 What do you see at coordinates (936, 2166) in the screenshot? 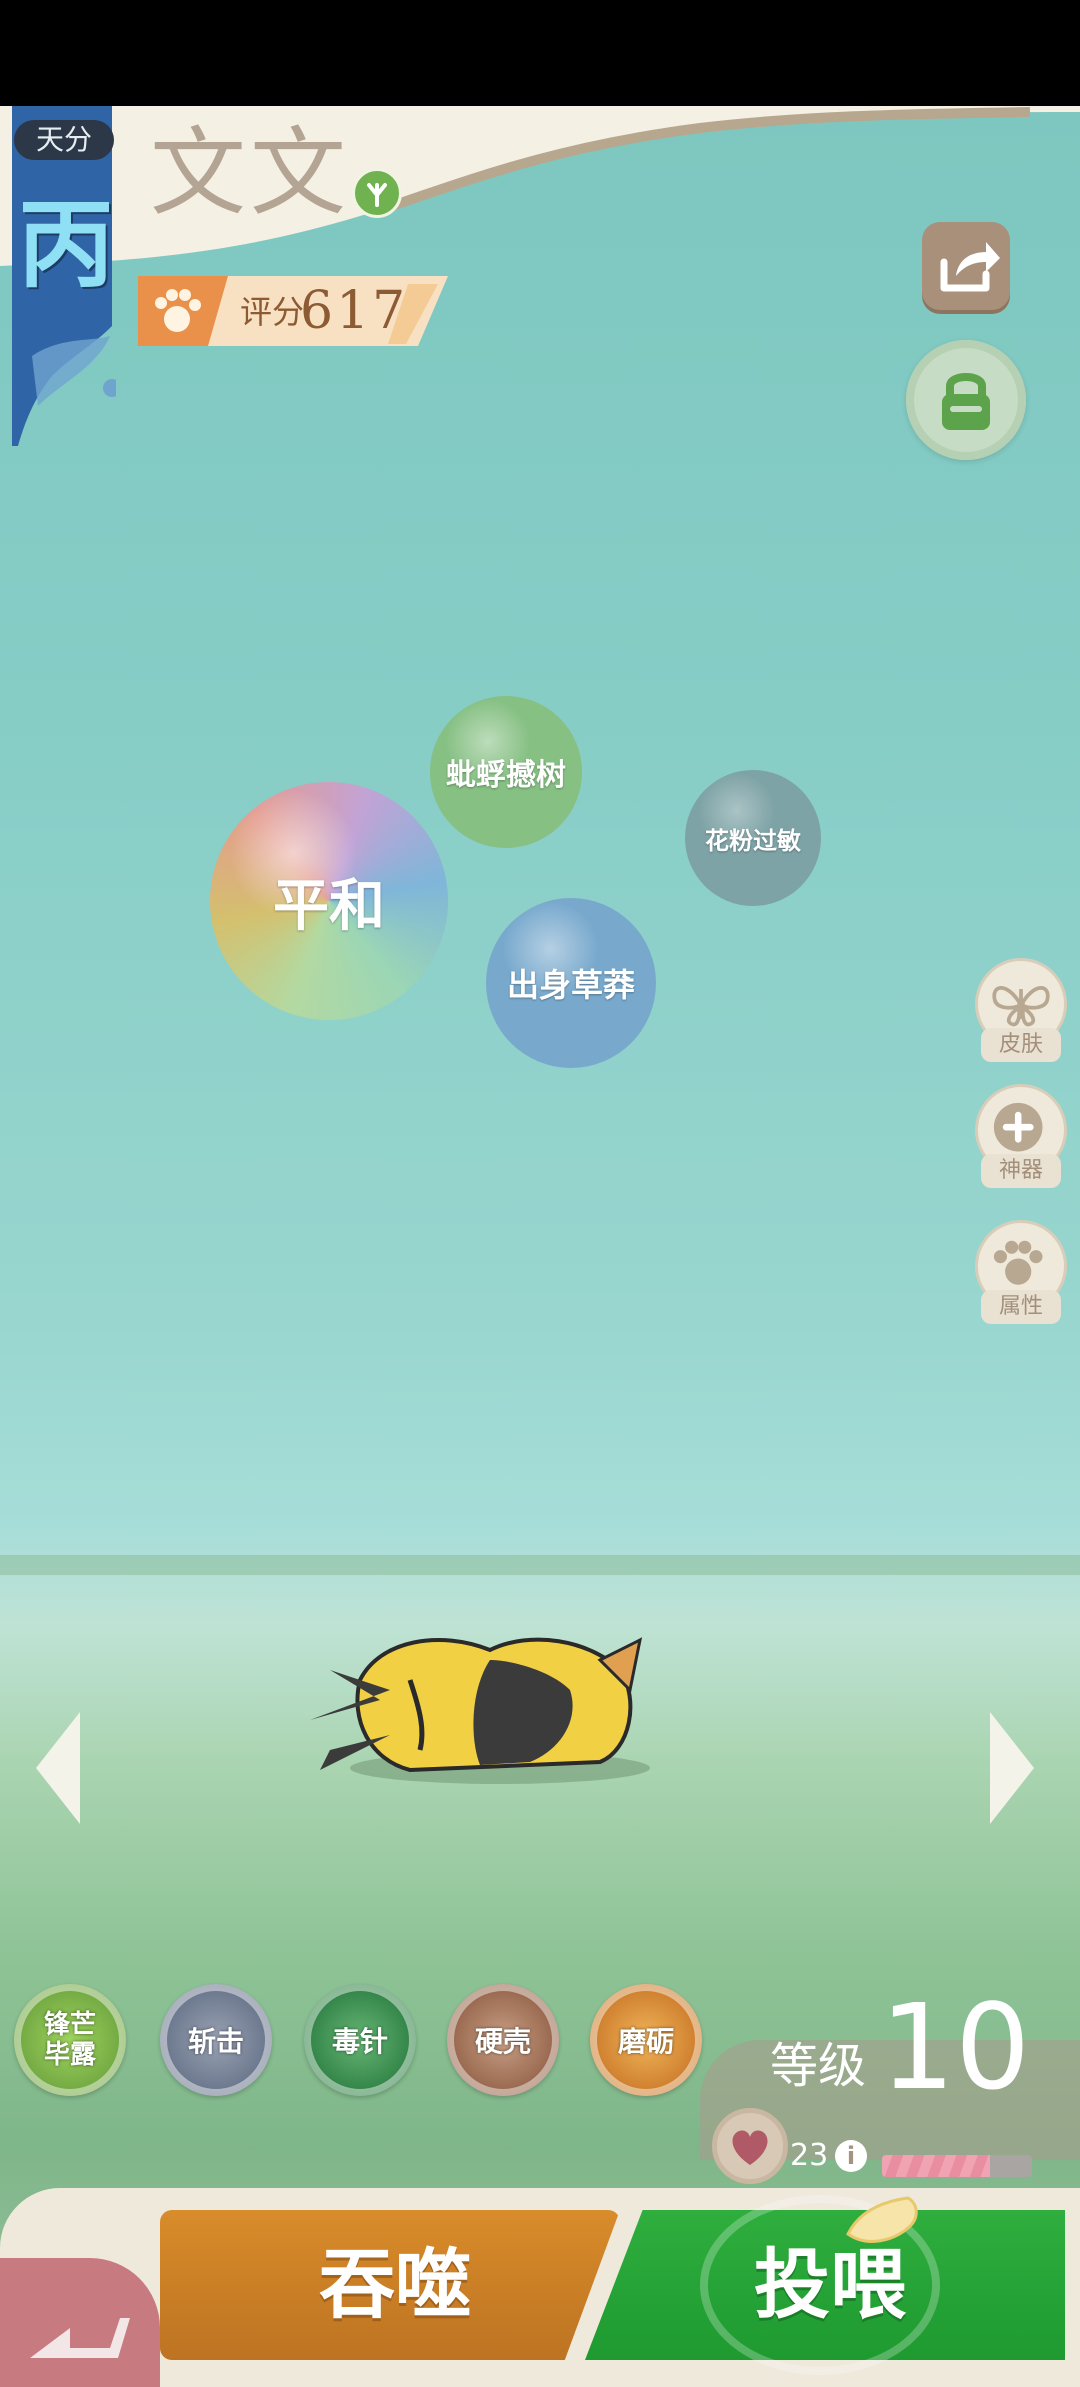
I see `health-bar-fill` at bounding box center [936, 2166].